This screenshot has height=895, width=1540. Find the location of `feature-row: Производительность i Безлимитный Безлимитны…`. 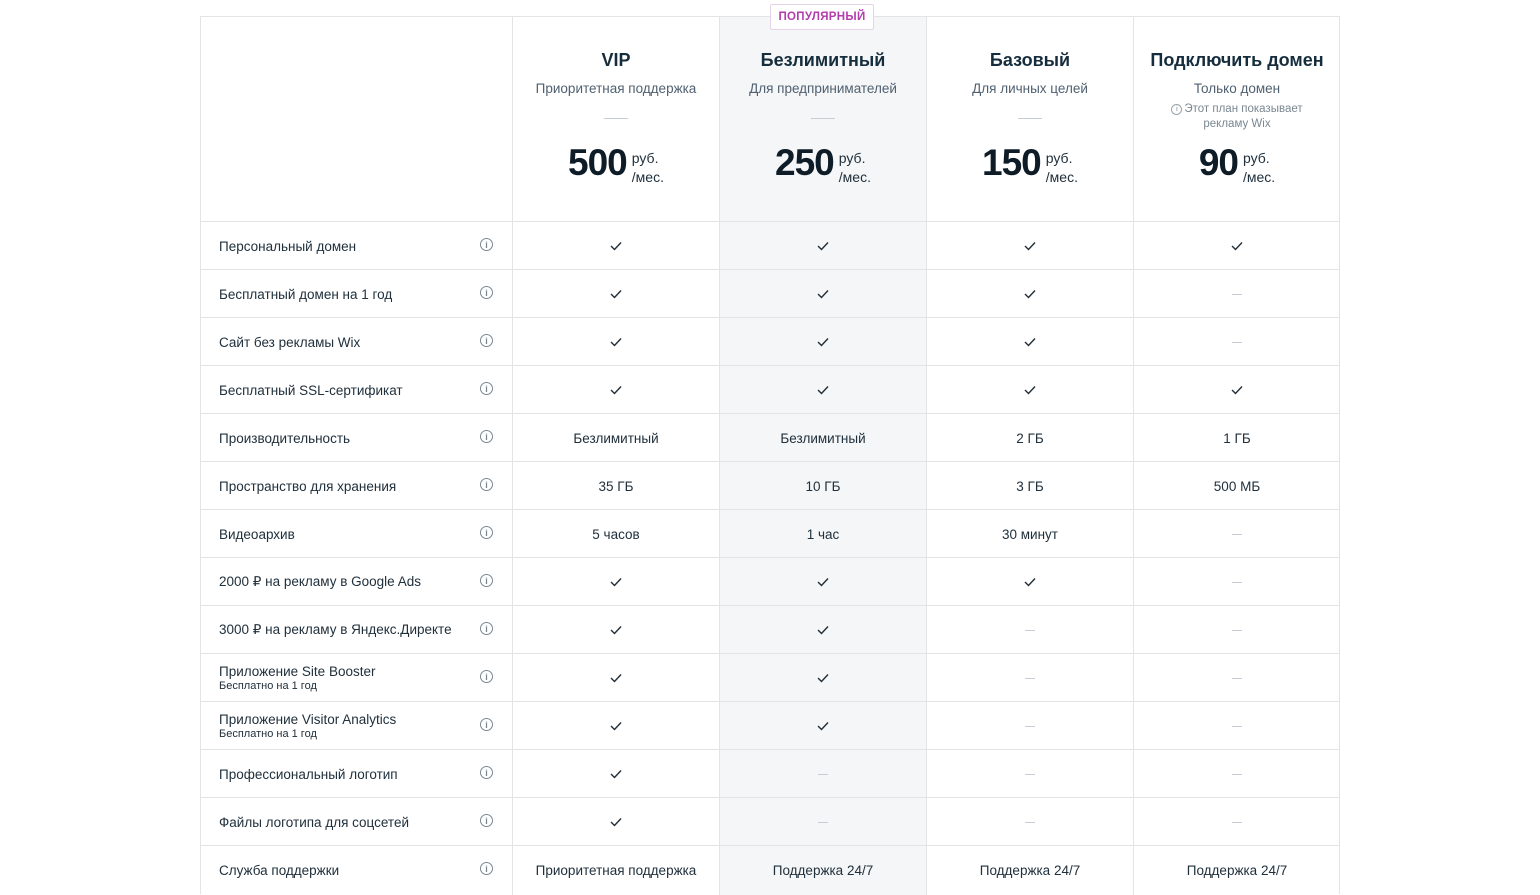

feature-row: Производительность i Безлимитный Безлимитны… is located at coordinates (770, 438).